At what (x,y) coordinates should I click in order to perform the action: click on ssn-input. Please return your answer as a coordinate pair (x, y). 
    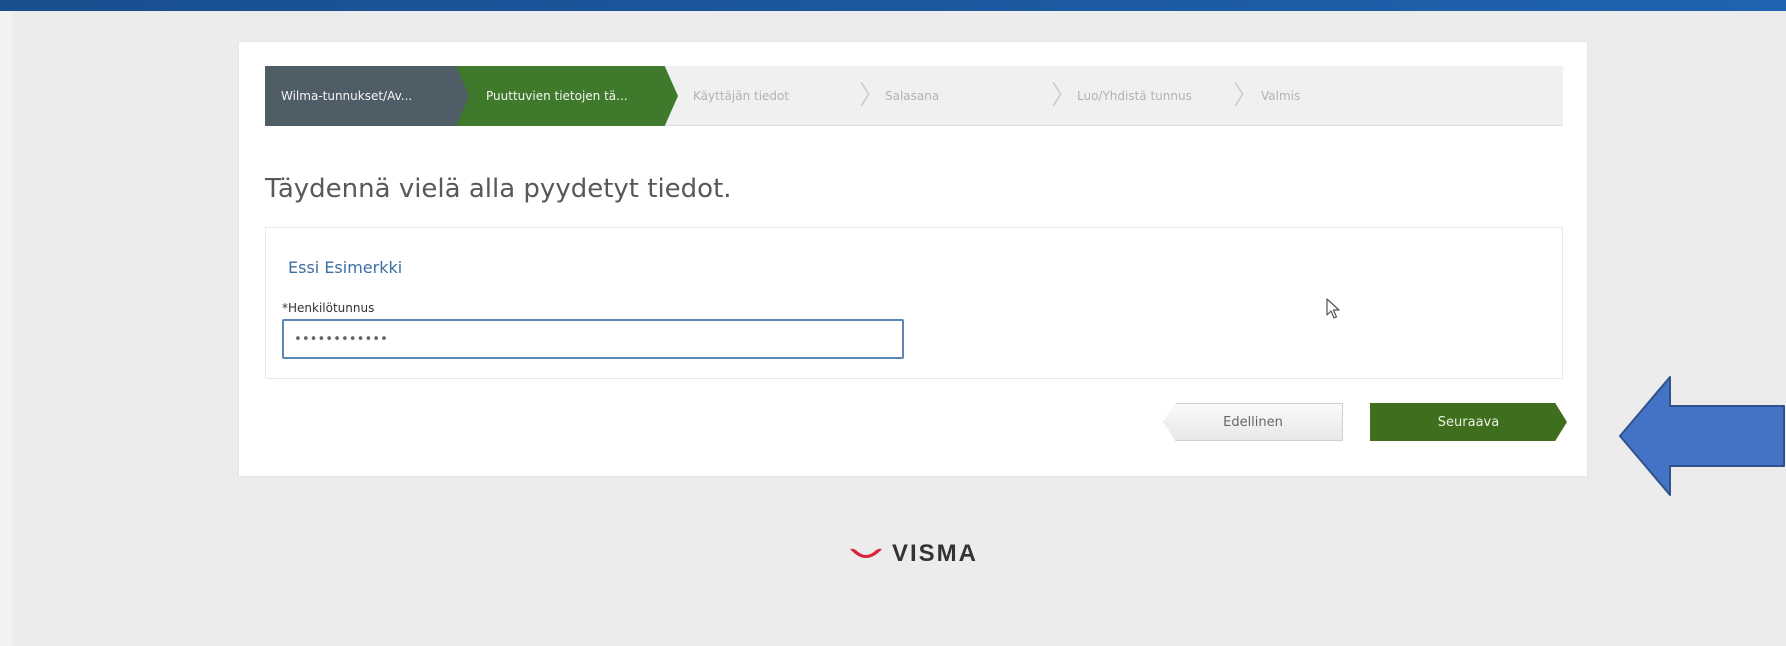
    Looking at the image, I should click on (593, 339).